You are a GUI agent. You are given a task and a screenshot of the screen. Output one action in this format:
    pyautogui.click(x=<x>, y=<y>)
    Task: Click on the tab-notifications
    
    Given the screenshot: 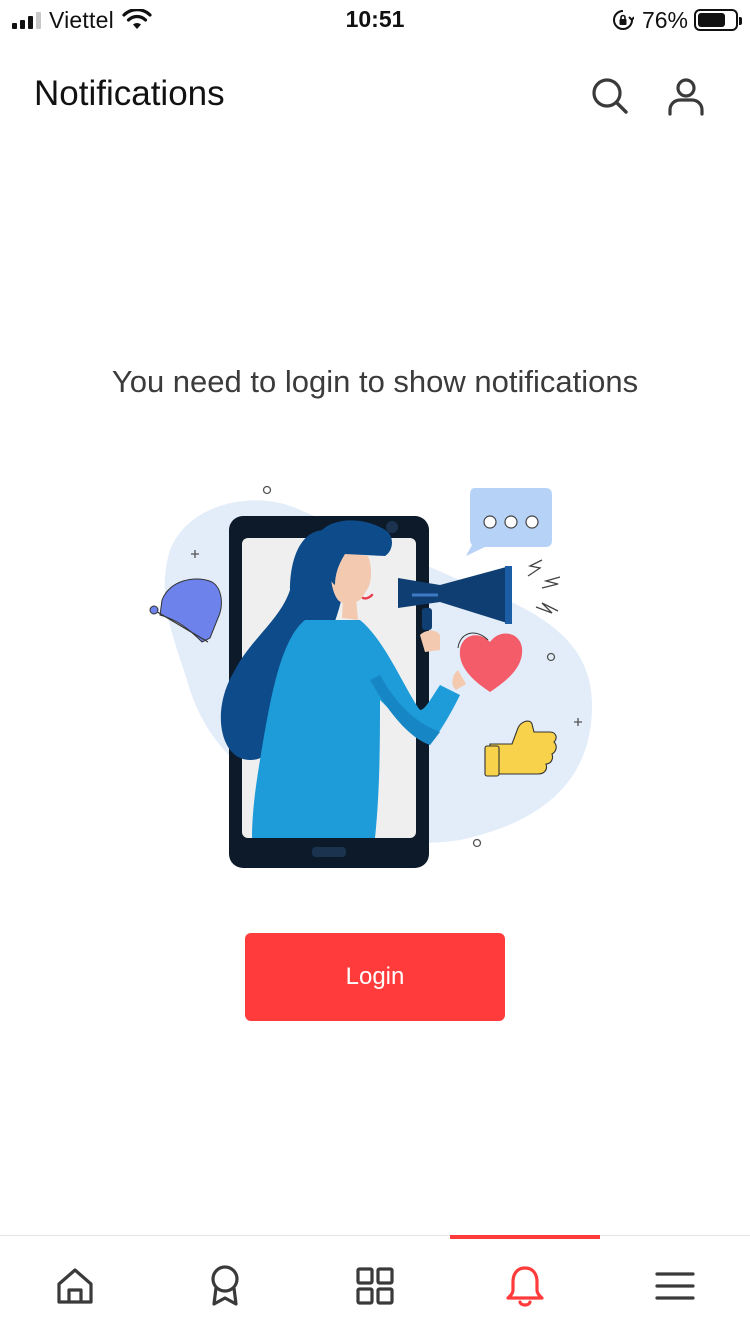 What is the action you would take?
    pyautogui.click(x=525, y=1285)
    